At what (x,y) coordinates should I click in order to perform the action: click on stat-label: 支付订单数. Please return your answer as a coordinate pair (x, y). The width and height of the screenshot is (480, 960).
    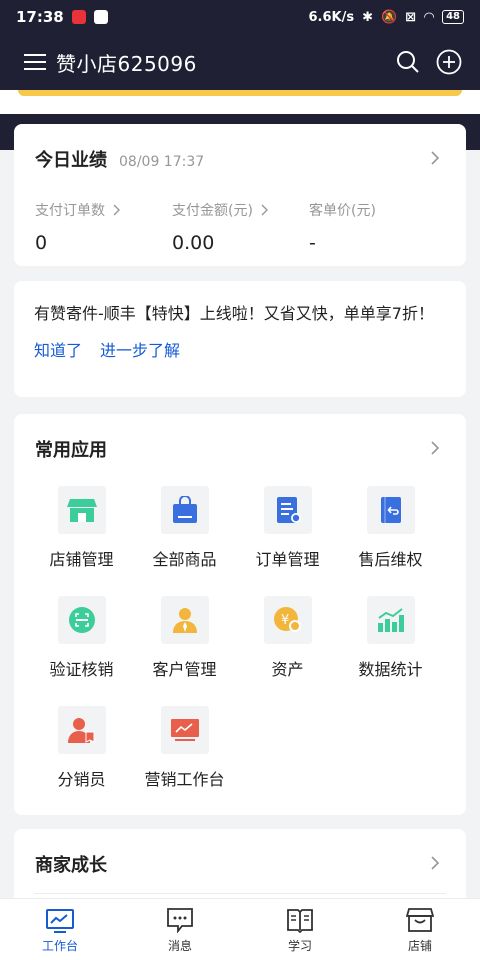
    Looking at the image, I should click on (70, 211).